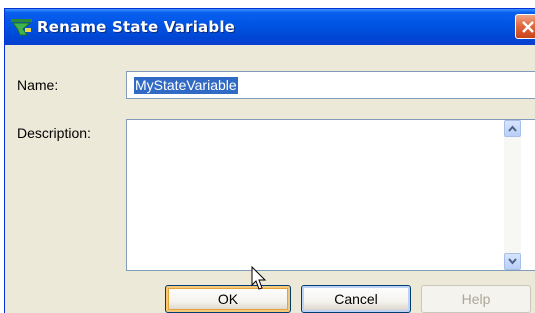  What do you see at coordinates (512, 195) in the screenshot?
I see `vertical-scrollbar` at bounding box center [512, 195].